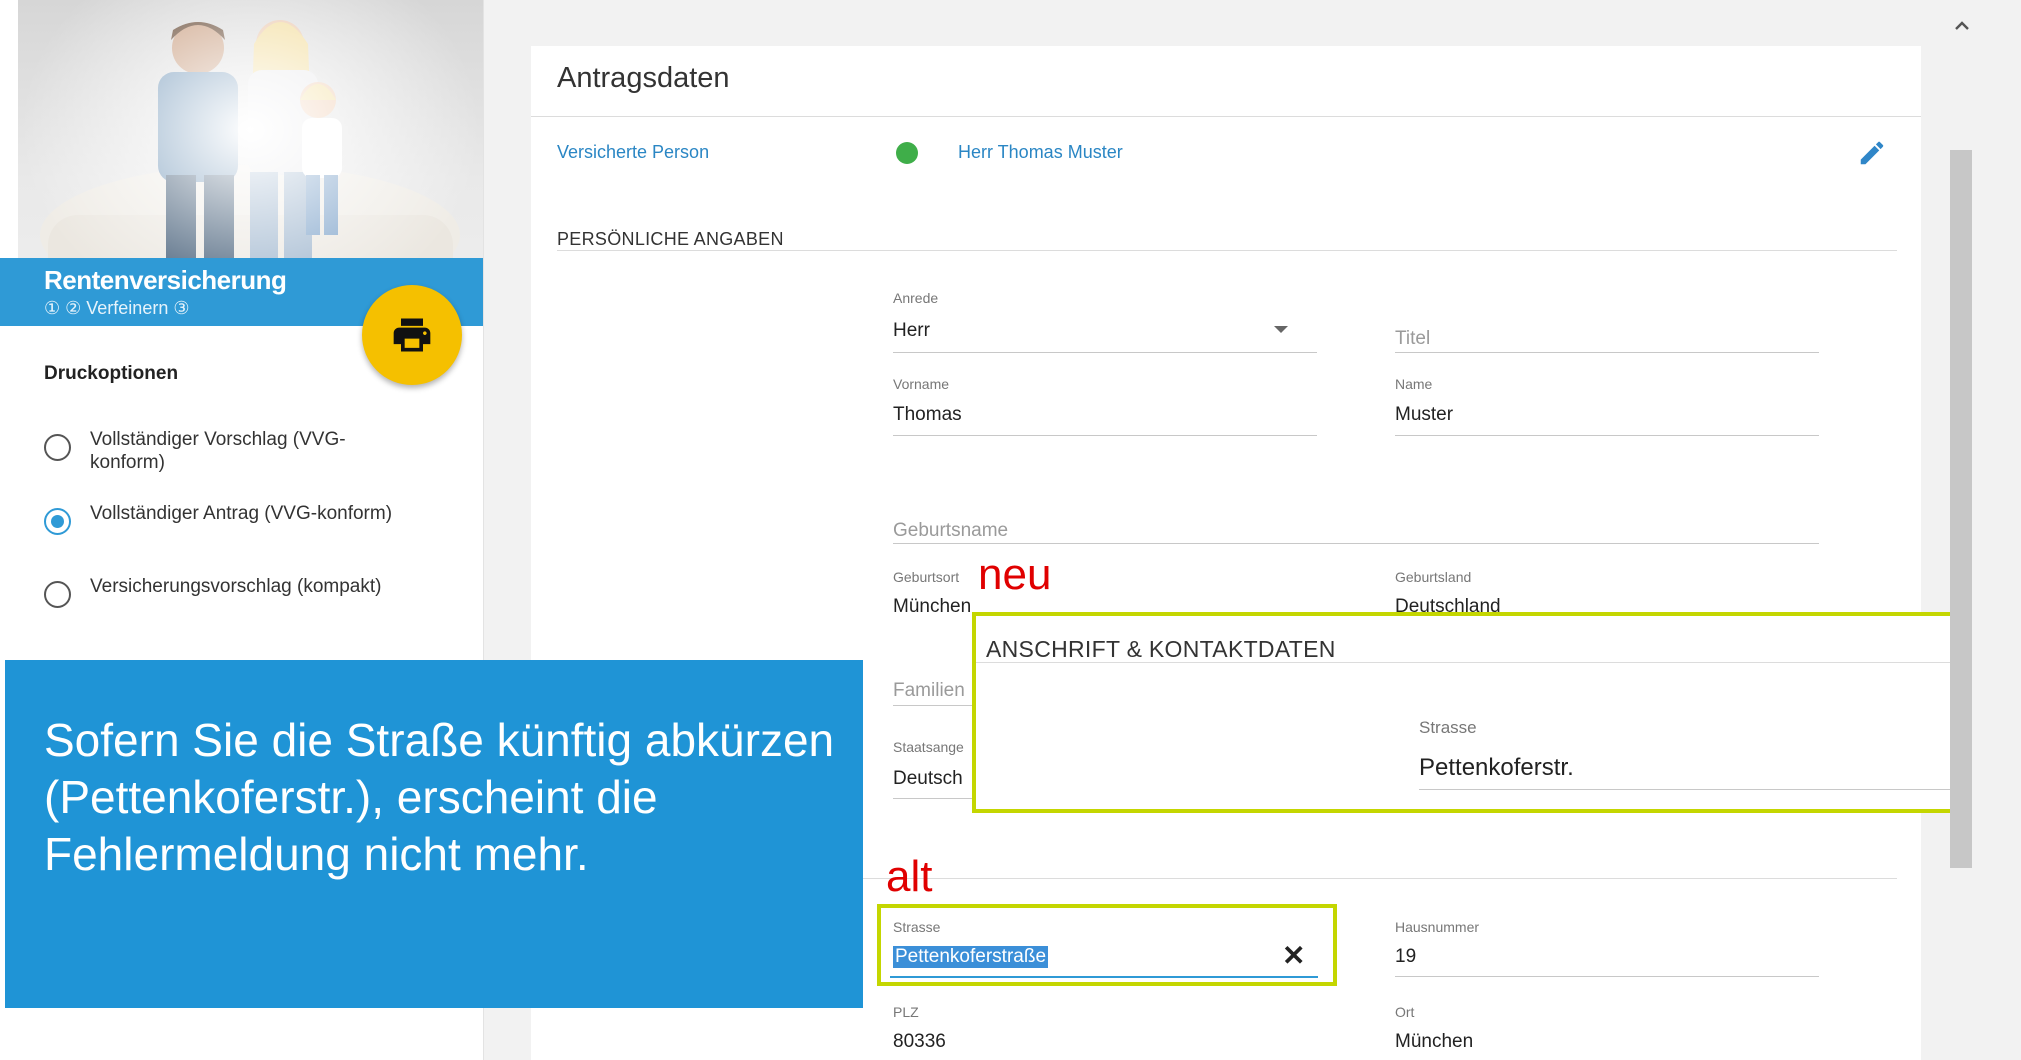 Image resolution: width=2021 pixels, height=1060 pixels. I want to click on radio-checked-icon, so click(57, 521).